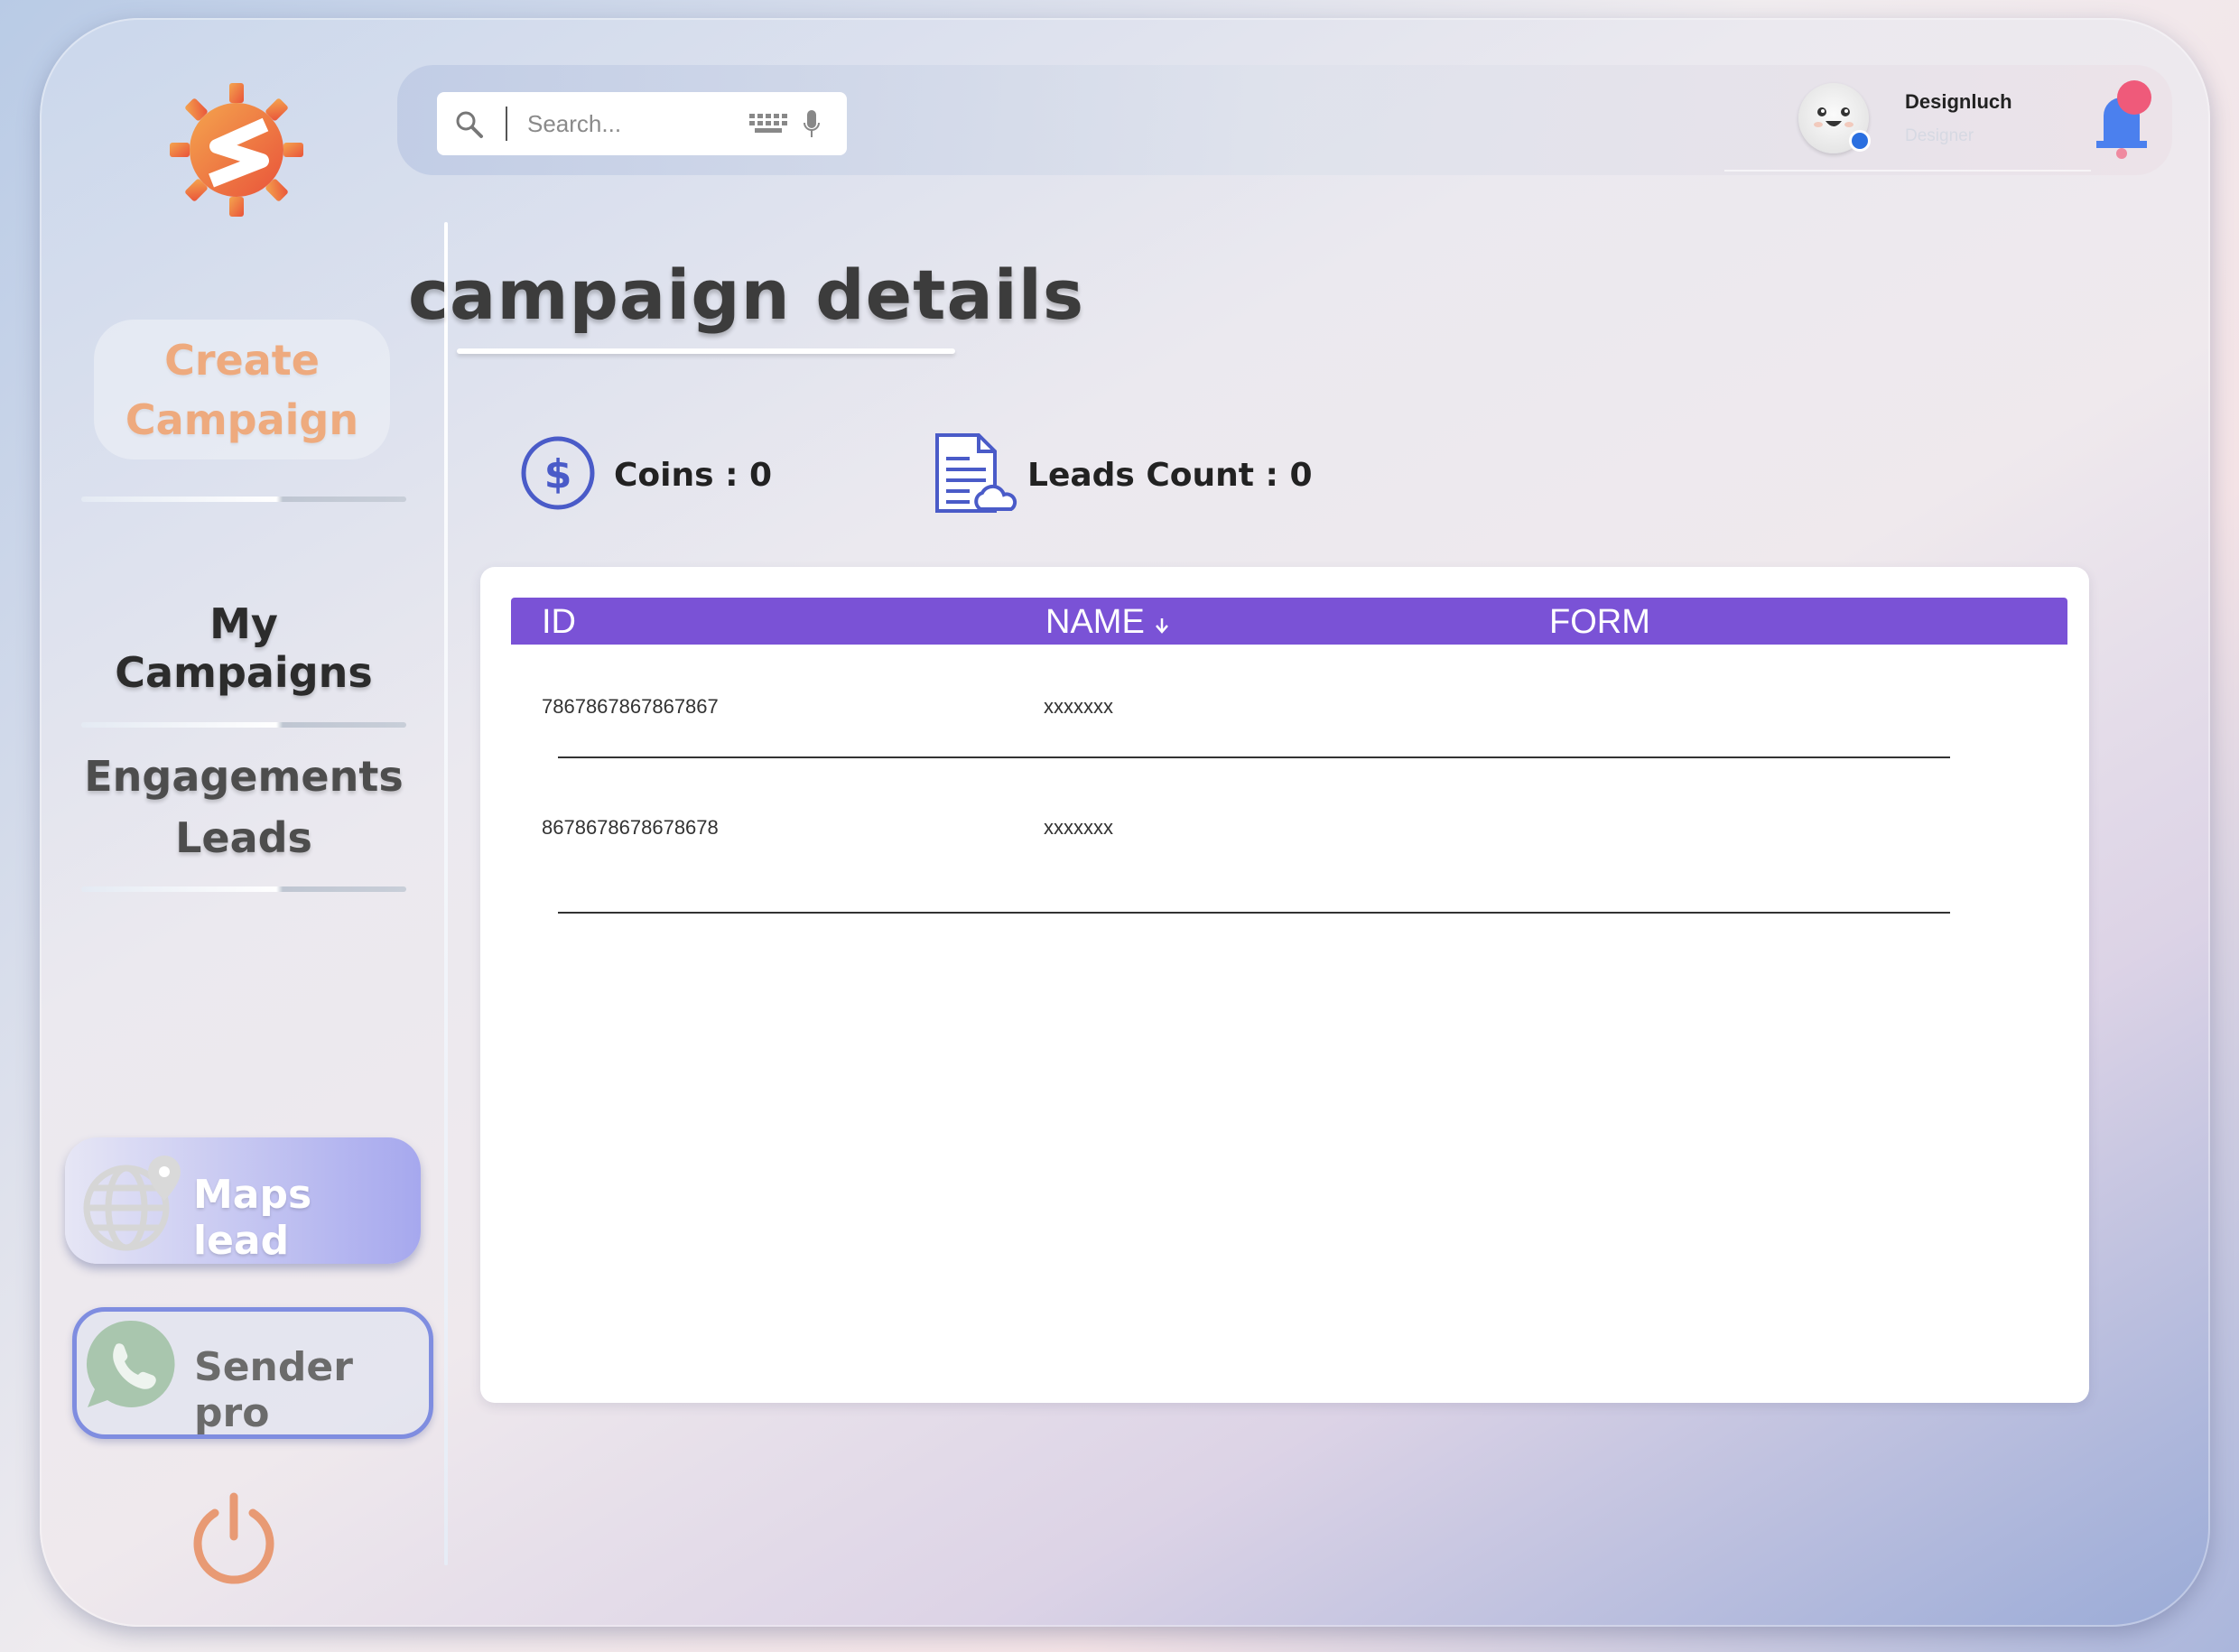  What do you see at coordinates (244, 648) in the screenshot?
I see `sidebar-item-my-campaigns: My Campaigns` at bounding box center [244, 648].